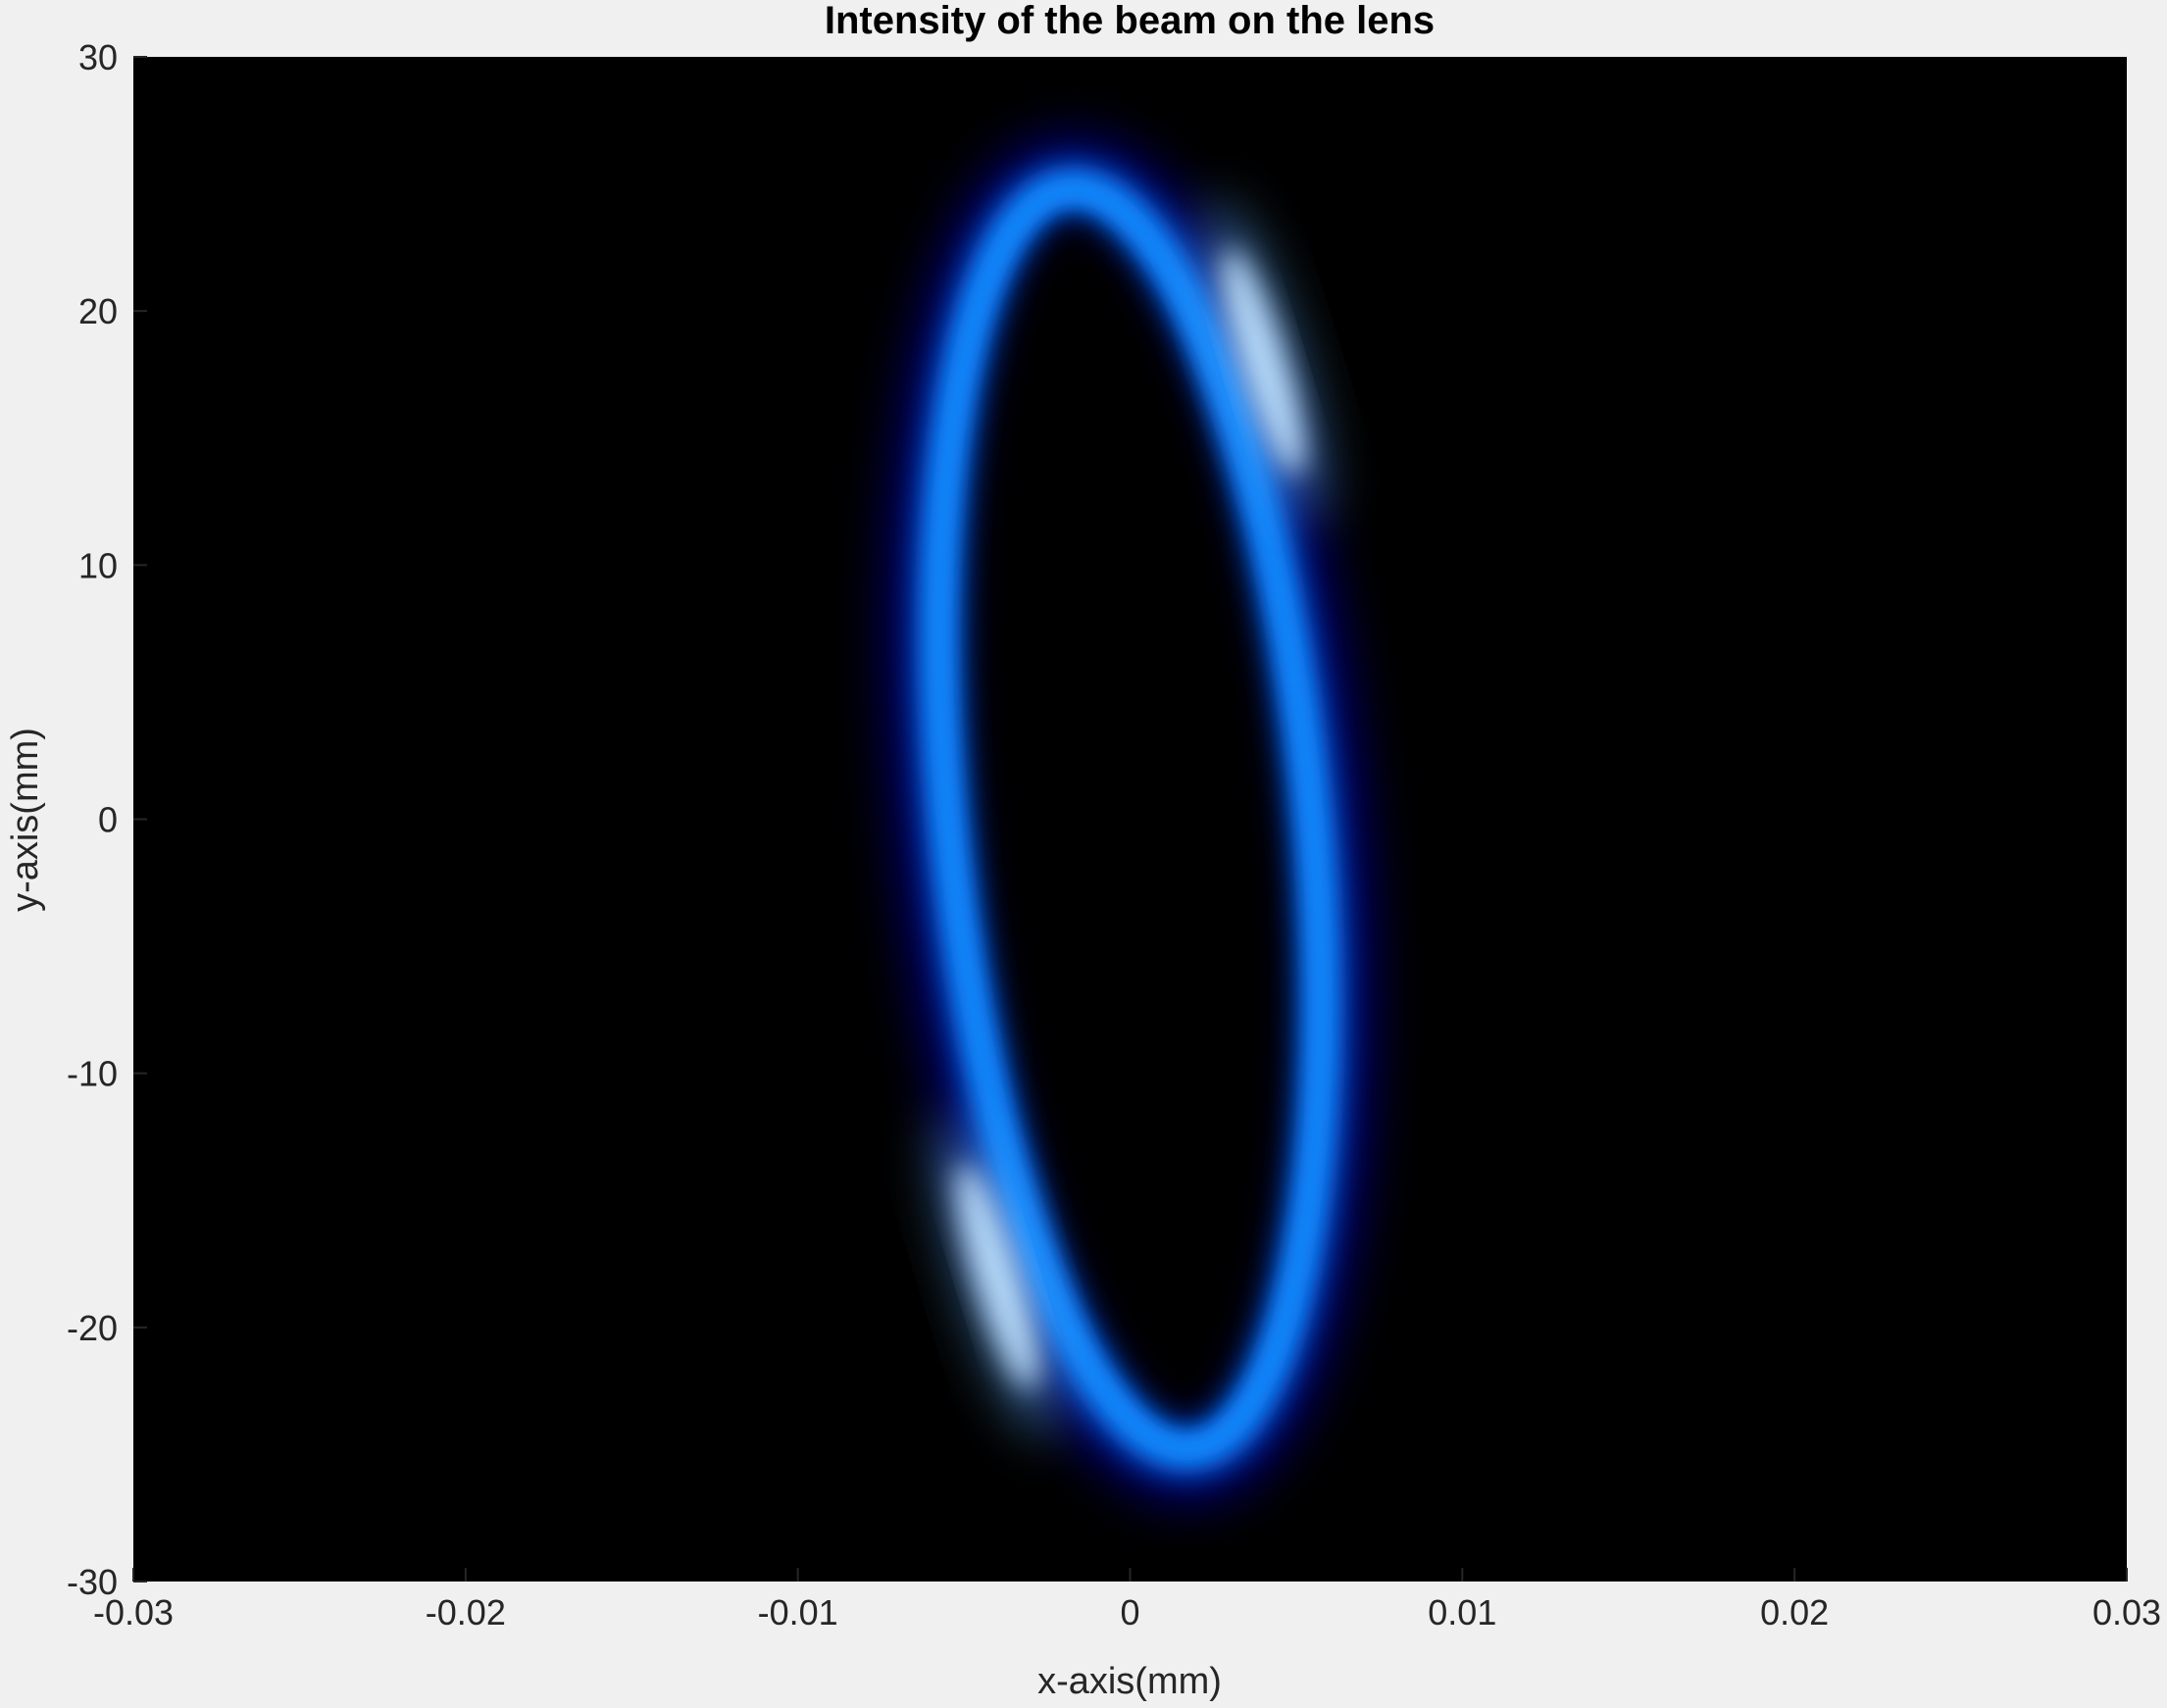 Image resolution: width=2167 pixels, height=1708 pixels. What do you see at coordinates (108, 820) in the screenshot?
I see `y-tick-label: 0` at bounding box center [108, 820].